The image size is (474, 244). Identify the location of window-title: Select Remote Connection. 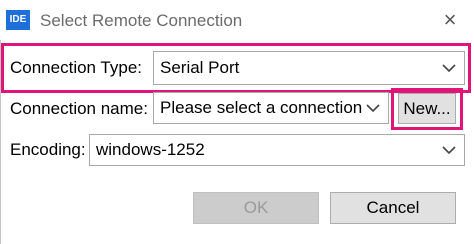
(141, 20).